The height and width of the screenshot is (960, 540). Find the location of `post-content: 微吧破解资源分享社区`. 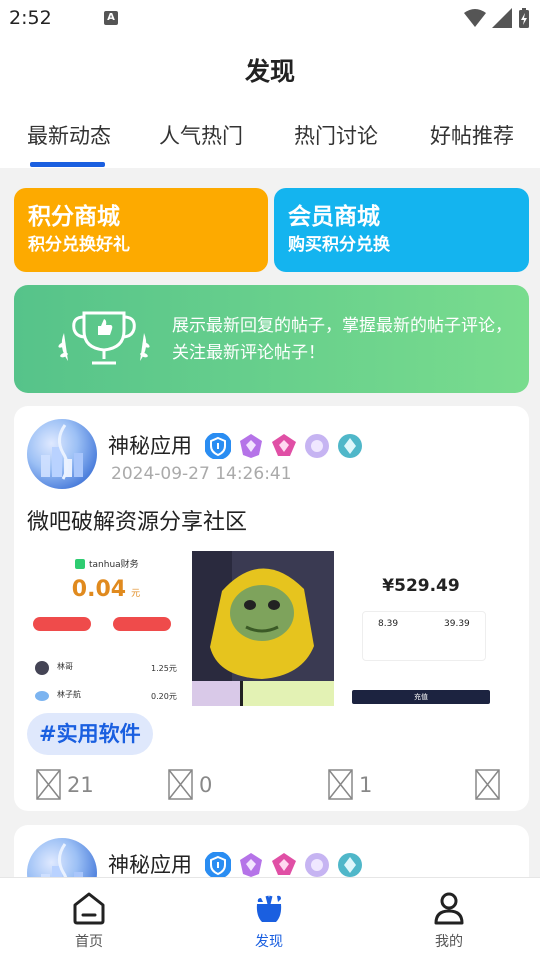

post-content: 微吧破解资源分享社区 is located at coordinates (137, 522).